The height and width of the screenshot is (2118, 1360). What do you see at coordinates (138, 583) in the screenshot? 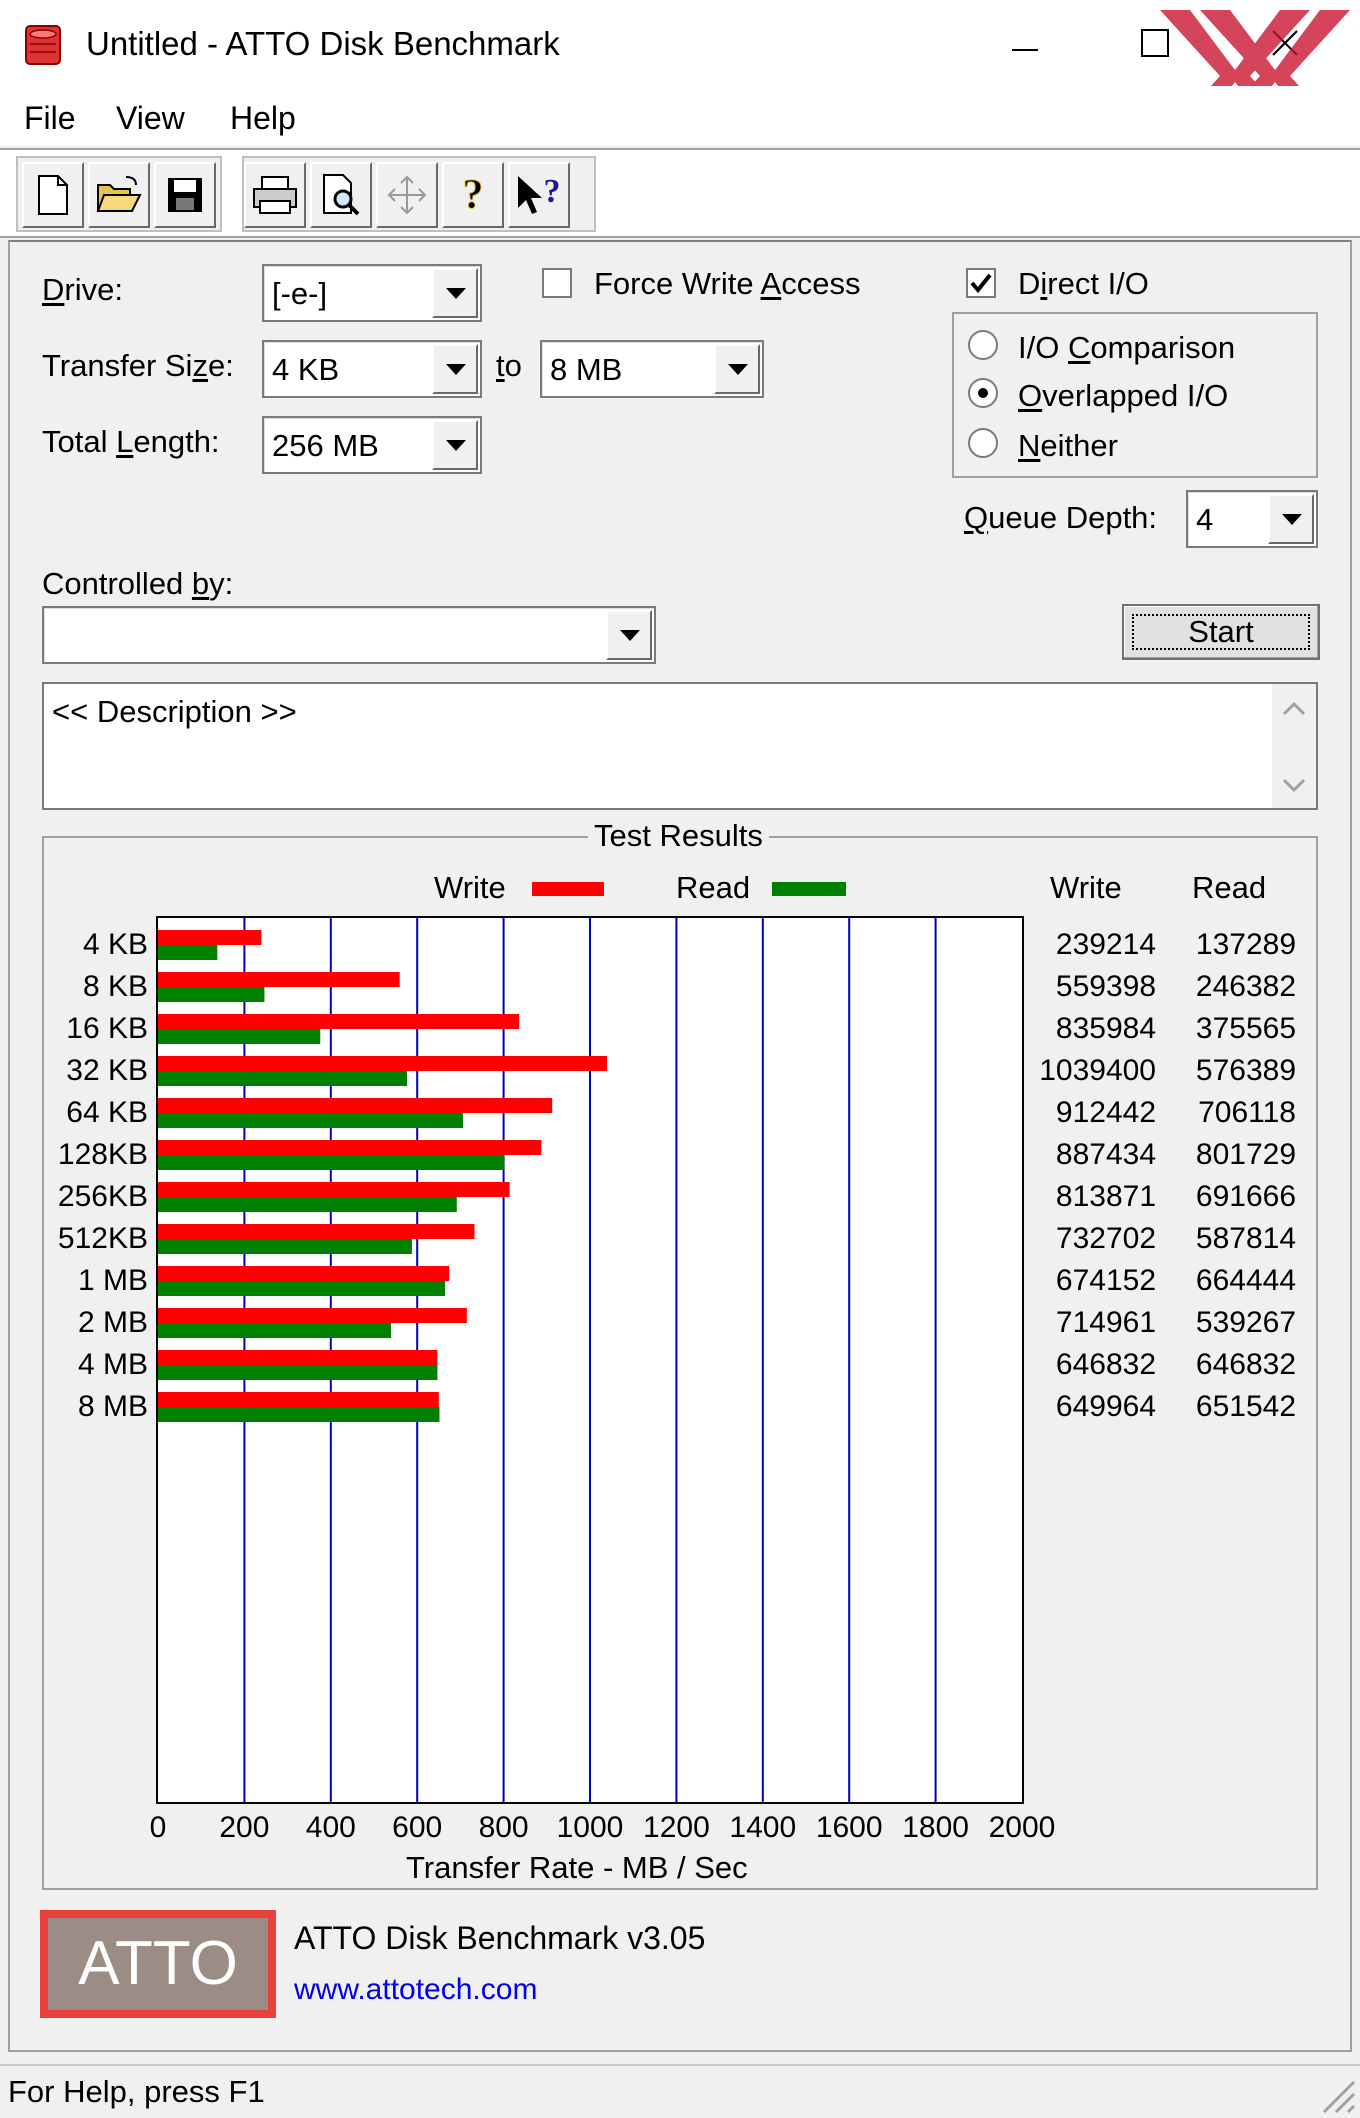
I see `controlled-by-label: Controlled by:` at bounding box center [138, 583].